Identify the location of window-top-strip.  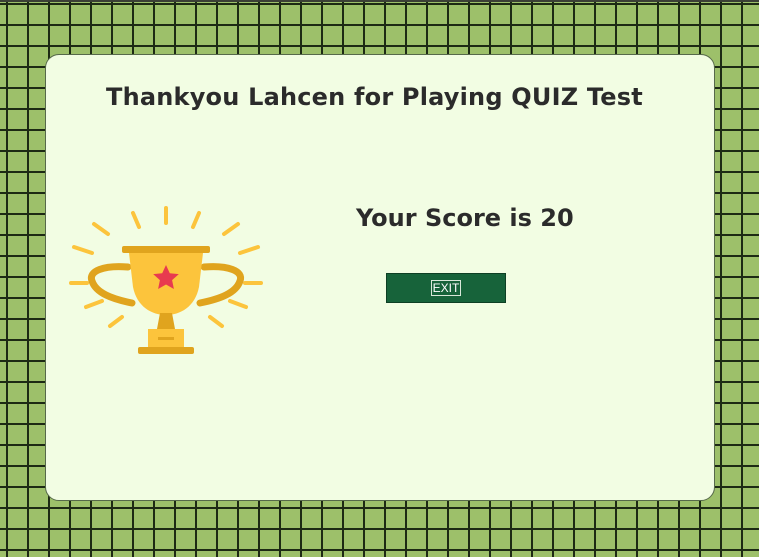
(379, 1).